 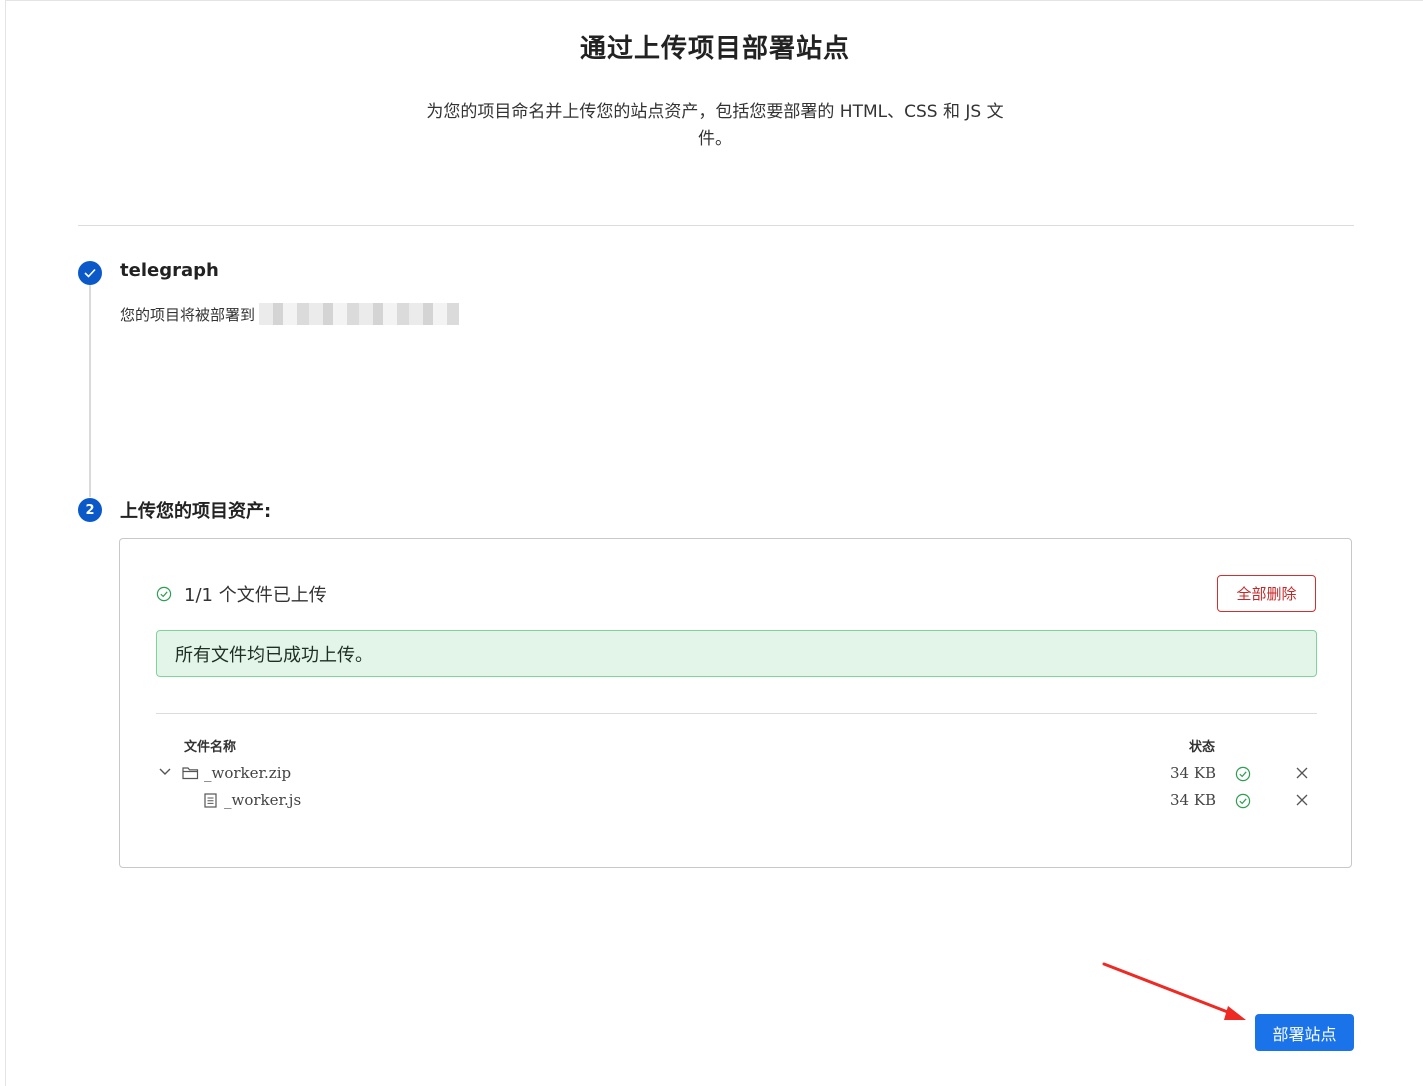 What do you see at coordinates (735, 802) in the screenshot?
I see `file-row-file: _worker.js 34 KB` at bounding box center [735, 802].